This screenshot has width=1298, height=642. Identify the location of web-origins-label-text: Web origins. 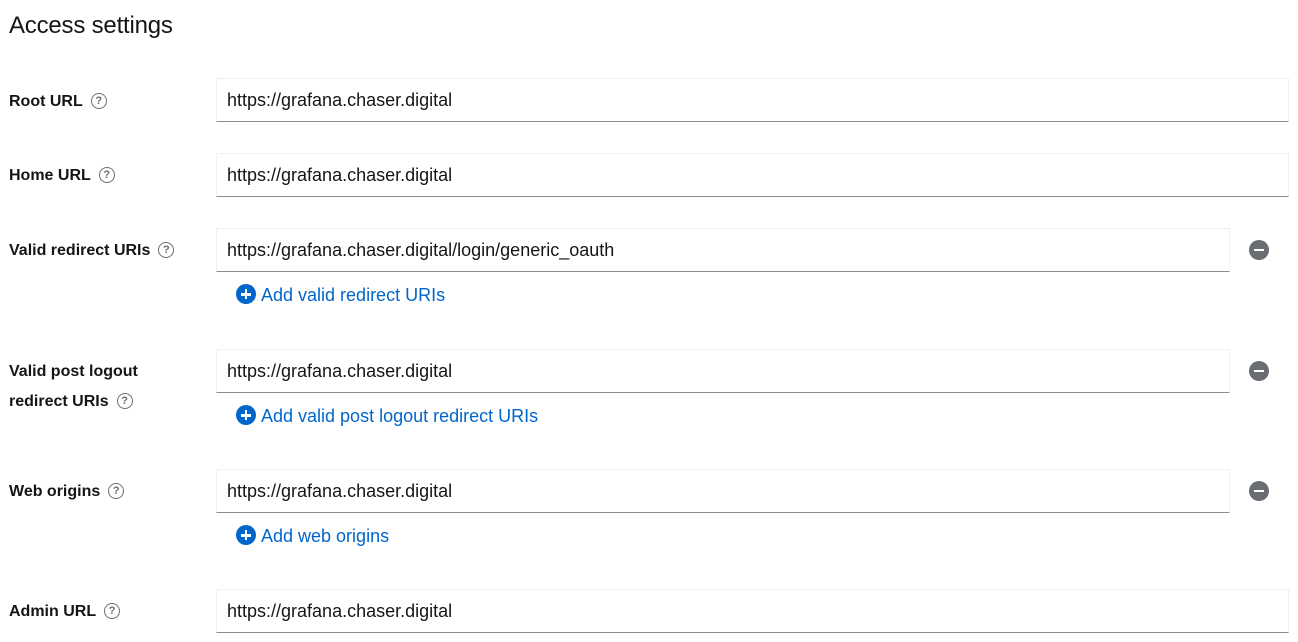
(55, 491).